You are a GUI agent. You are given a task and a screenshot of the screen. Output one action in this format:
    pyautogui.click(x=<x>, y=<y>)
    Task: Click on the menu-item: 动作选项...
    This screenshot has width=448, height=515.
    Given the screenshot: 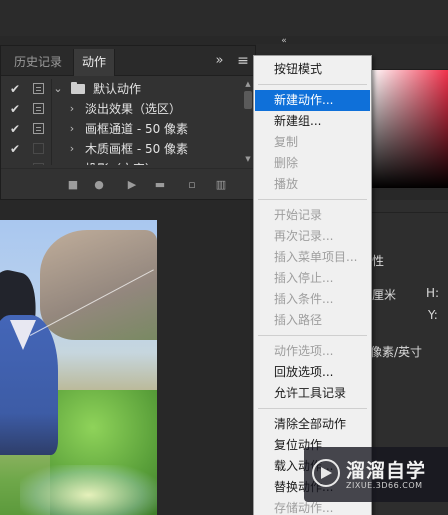 What is the action you would take?
    pyautogui.click(x=304, y=351)
    